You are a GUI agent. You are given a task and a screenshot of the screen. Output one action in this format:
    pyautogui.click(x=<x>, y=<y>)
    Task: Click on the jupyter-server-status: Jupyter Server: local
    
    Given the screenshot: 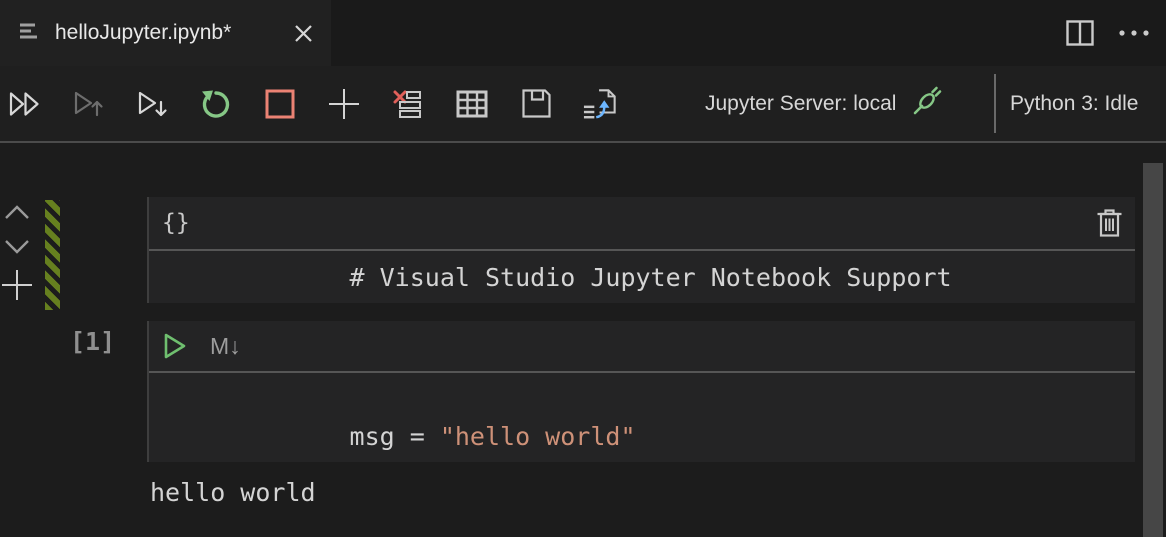 What is the action you would take?
    pyautogui.click(x=824, y=103)
    